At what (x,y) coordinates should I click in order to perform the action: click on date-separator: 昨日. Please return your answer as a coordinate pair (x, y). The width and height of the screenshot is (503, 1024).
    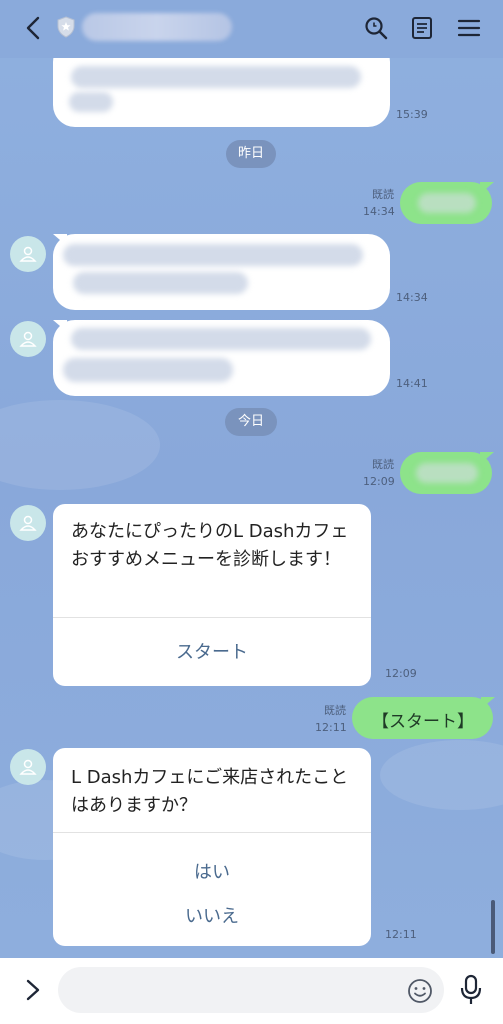
    Looking at the image, I should click on (251, 154).